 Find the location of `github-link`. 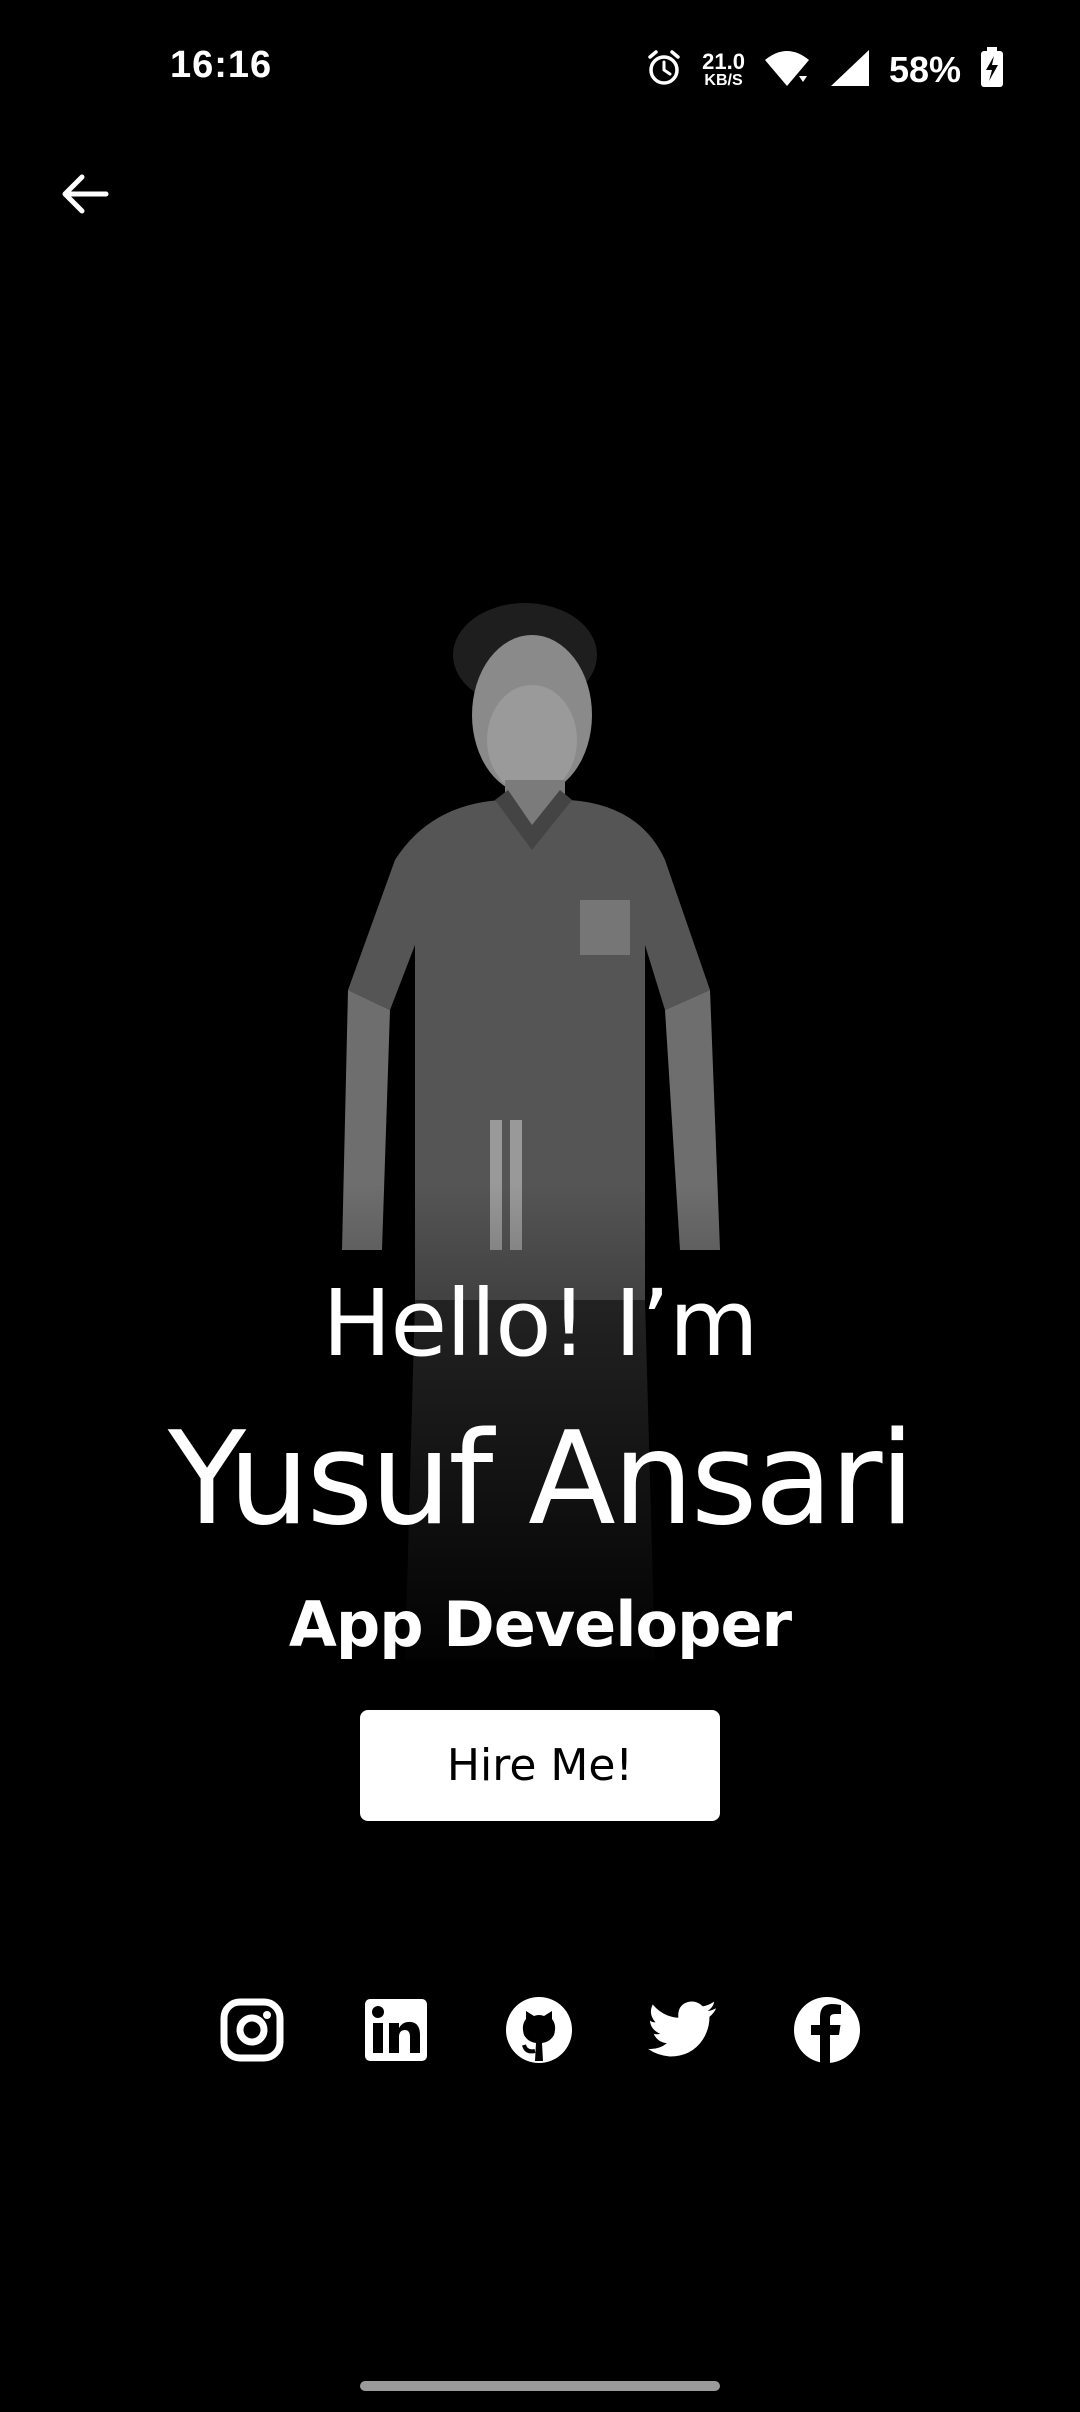

github-link is located at coordinates (539, 2030).